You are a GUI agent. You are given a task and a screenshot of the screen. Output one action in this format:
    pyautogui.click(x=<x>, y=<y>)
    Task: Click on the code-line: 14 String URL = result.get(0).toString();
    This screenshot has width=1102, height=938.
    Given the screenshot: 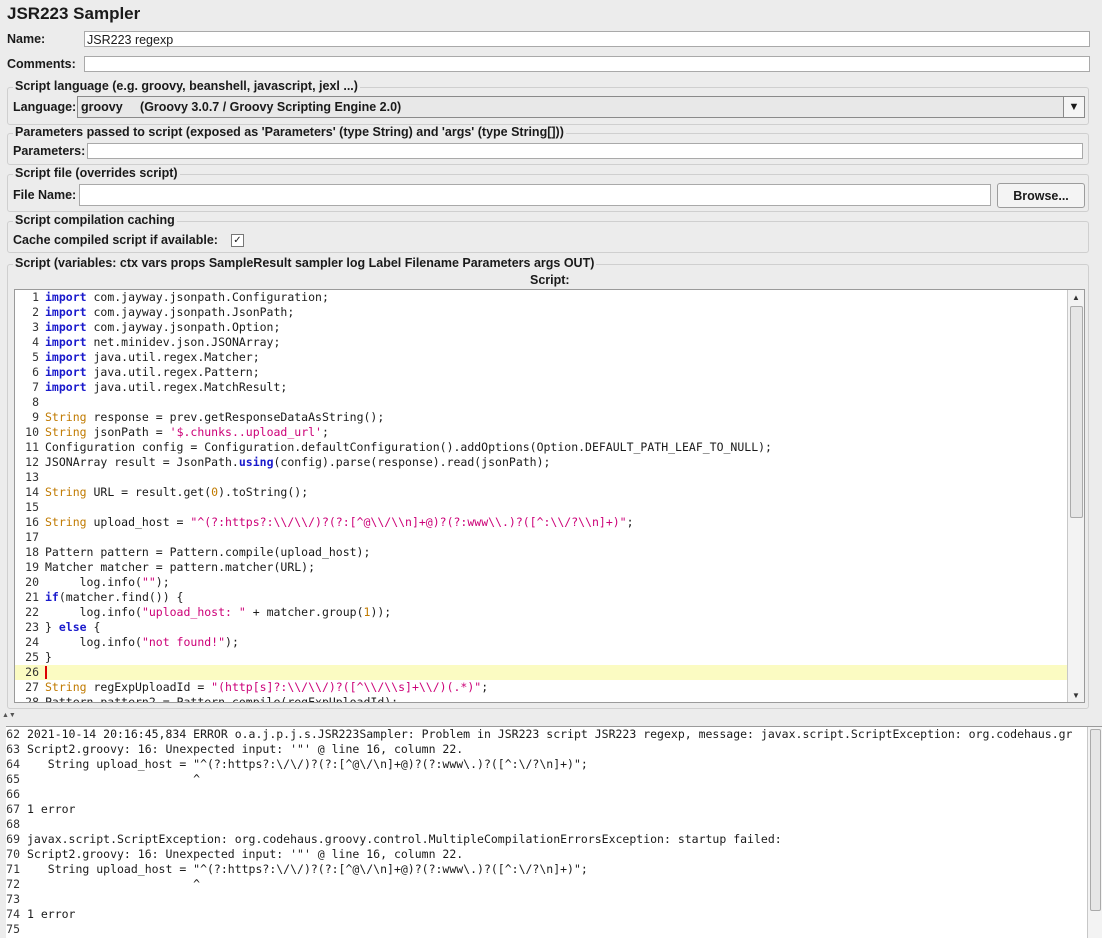 What is the action you would take?
    pyautogui.click(x=541, y=492)
    